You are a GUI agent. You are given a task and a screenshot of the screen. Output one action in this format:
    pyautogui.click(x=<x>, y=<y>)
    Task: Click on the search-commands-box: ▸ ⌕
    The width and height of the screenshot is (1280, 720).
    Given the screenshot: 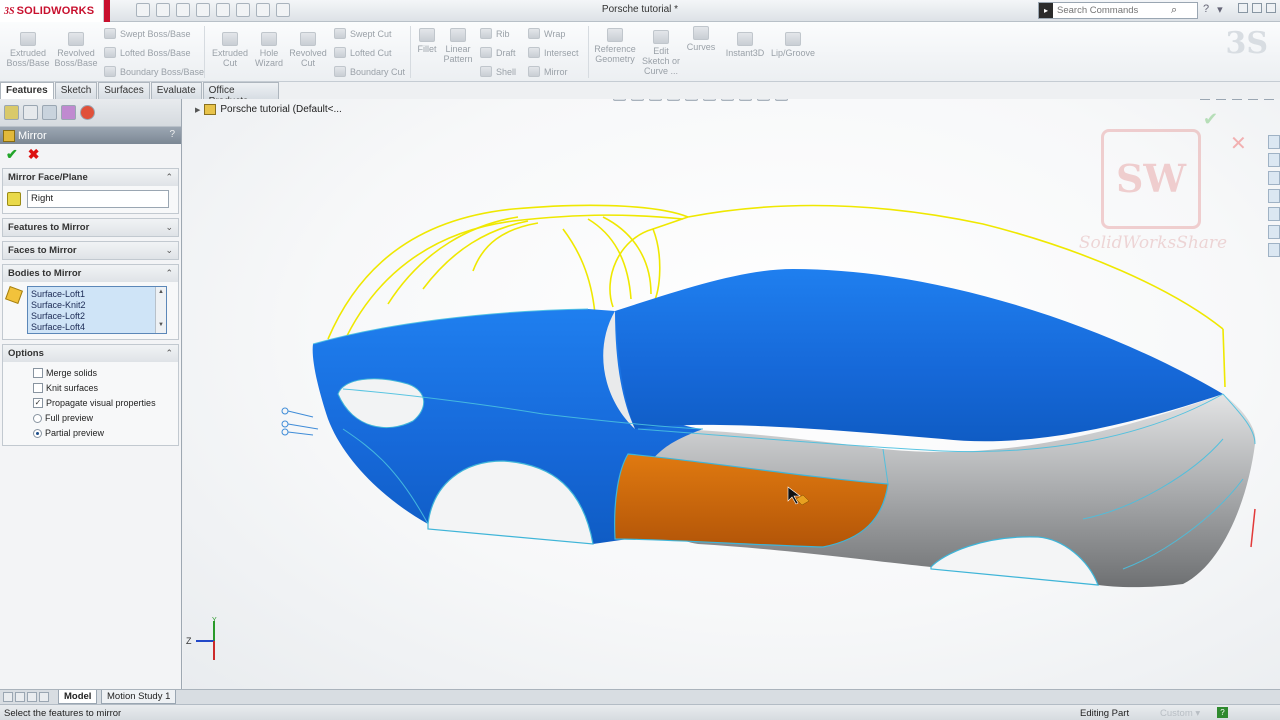 What is the action you would take?
    pyautogui.click(x=1118, y=10)
    